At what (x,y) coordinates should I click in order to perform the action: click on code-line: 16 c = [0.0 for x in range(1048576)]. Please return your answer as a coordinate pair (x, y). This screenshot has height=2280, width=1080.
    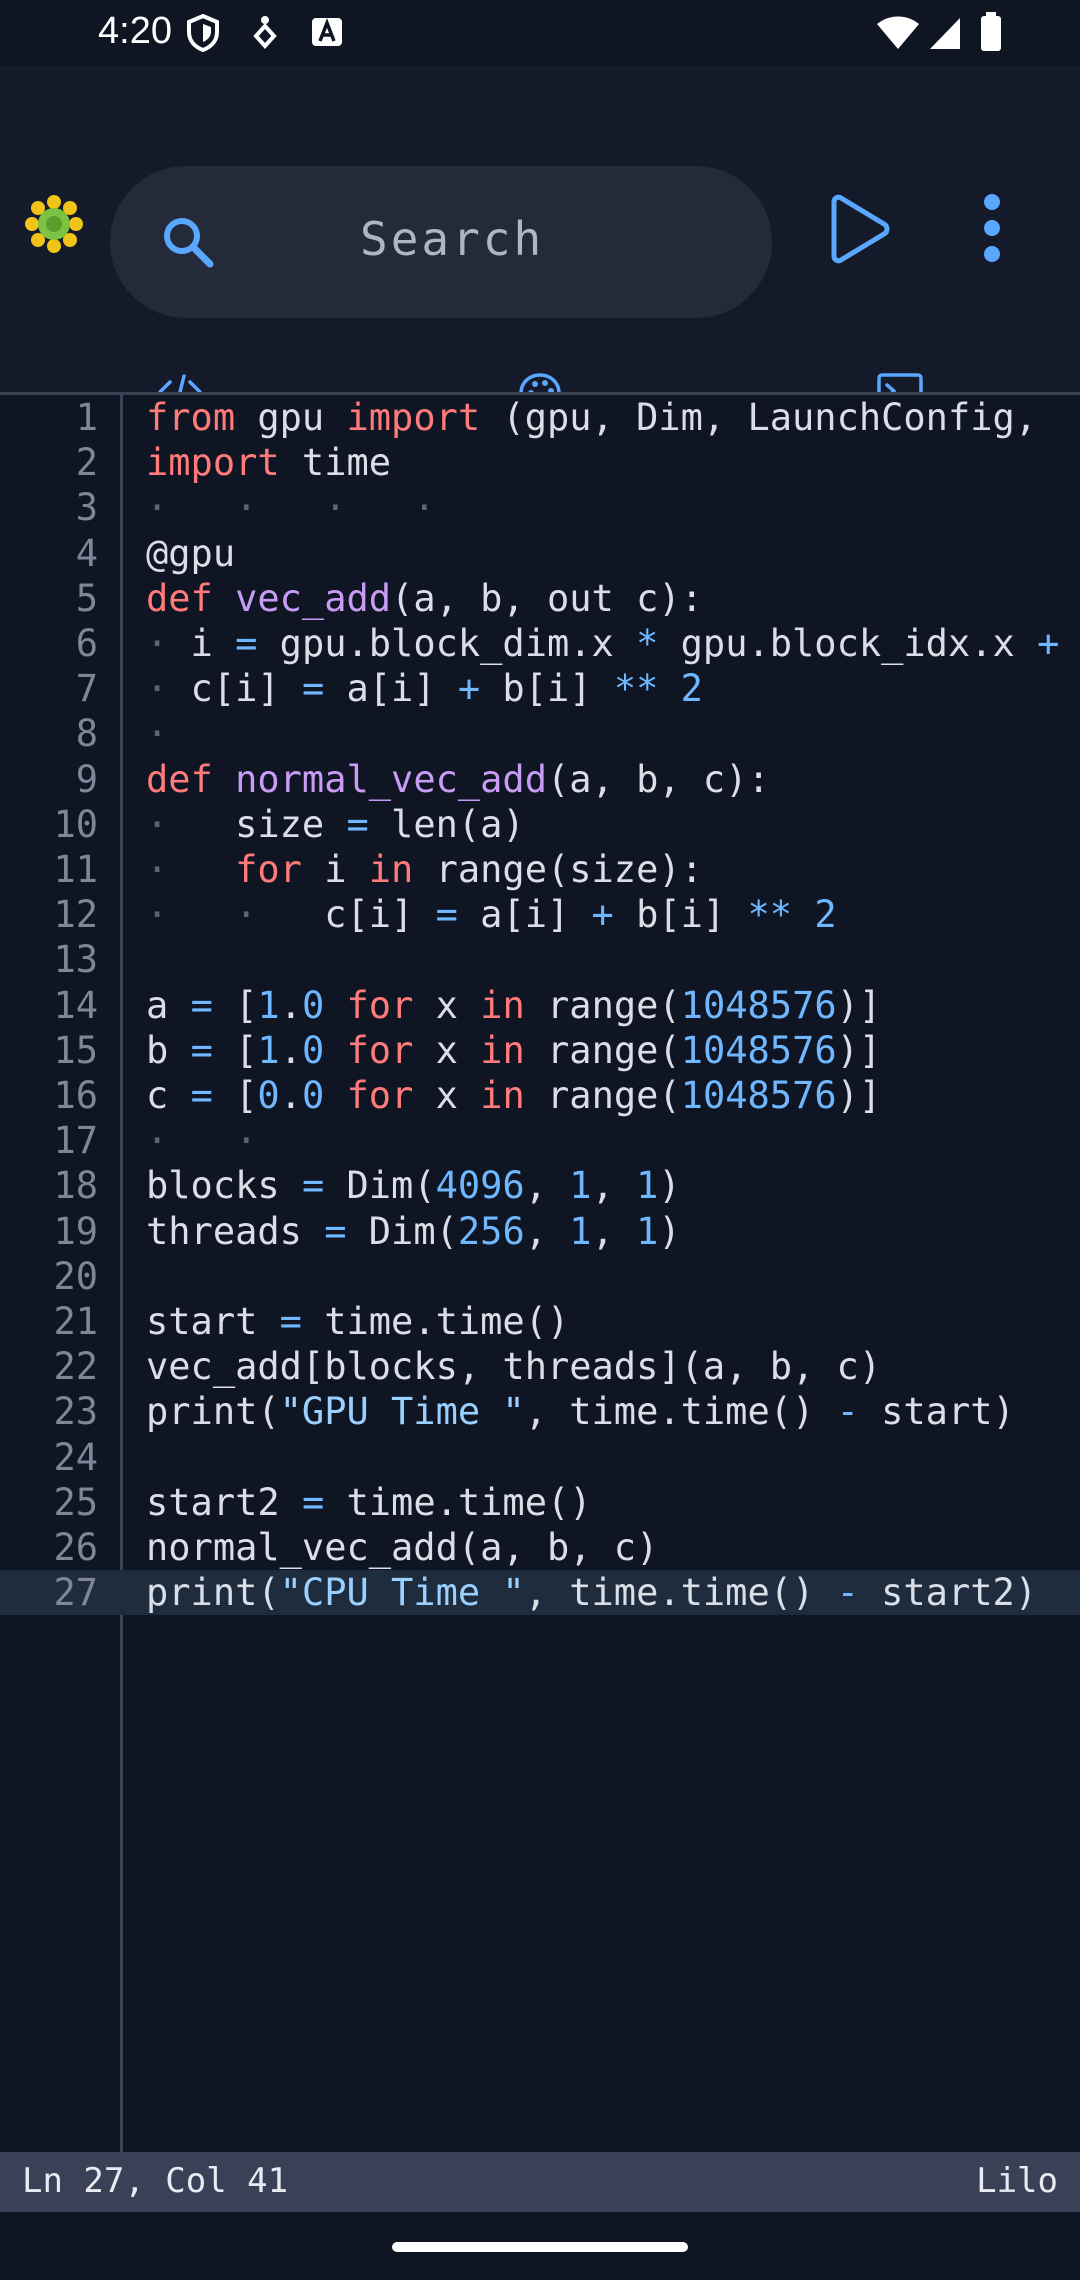
    Looking at the image, I should click on (540, 1095).